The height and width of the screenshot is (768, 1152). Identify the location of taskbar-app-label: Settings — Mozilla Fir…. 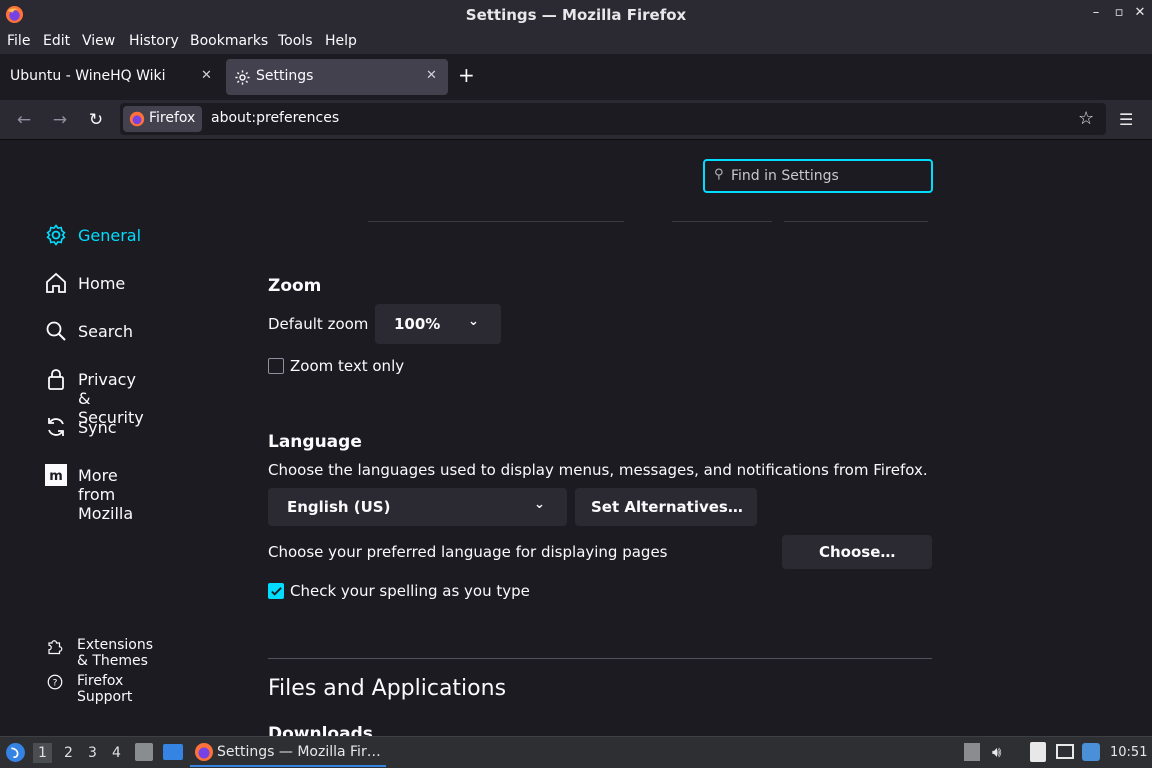
(299, 752).